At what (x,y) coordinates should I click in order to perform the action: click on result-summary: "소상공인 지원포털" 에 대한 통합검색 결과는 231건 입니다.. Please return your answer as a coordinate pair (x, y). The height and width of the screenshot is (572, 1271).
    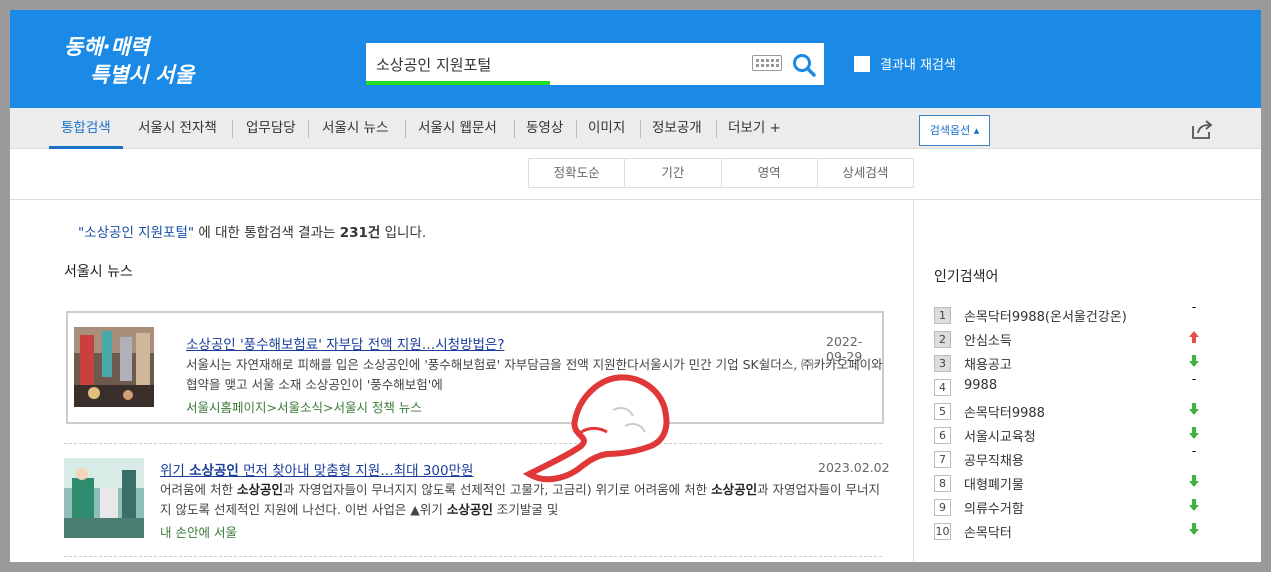
    Looking at the image, I should click on (252, 233).